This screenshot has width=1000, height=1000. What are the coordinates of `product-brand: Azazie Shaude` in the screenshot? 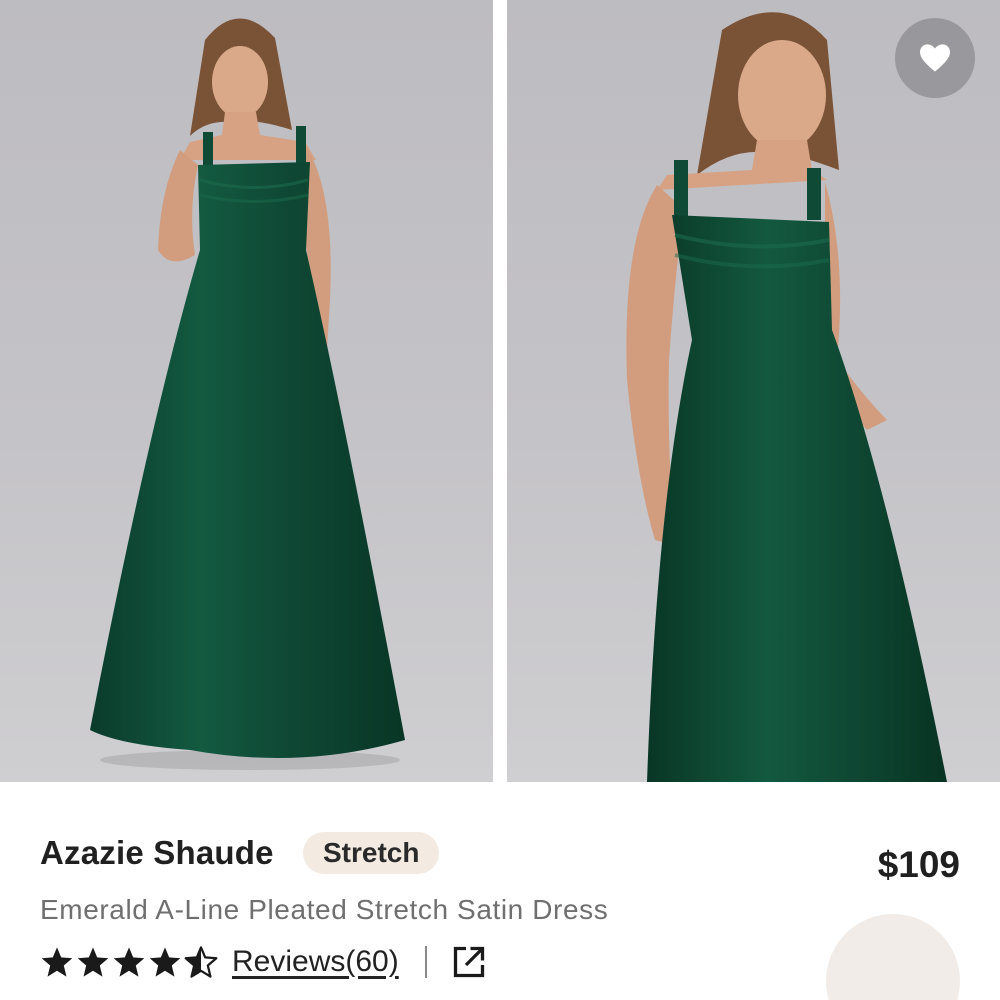 It's located at (157, 852).